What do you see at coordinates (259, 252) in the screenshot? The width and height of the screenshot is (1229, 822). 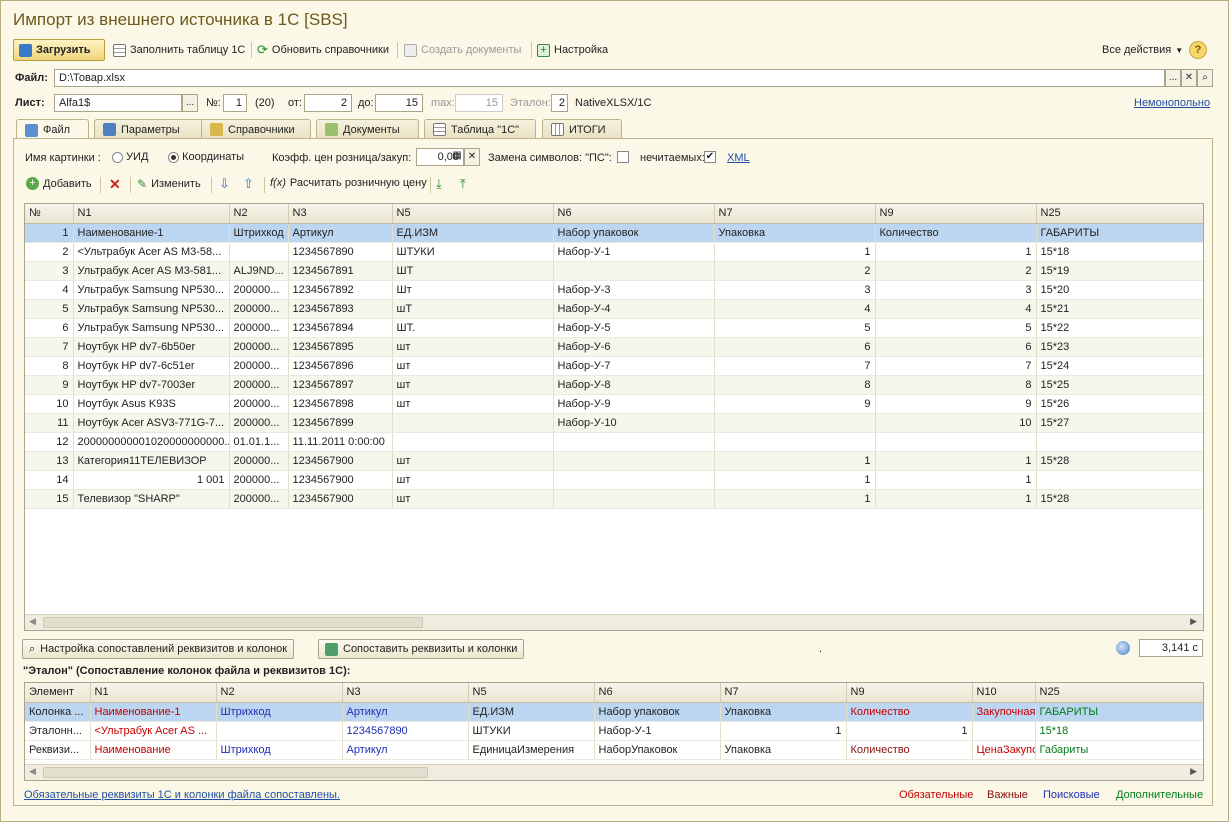 I see `table-cell` at bounding box center [259, 252].